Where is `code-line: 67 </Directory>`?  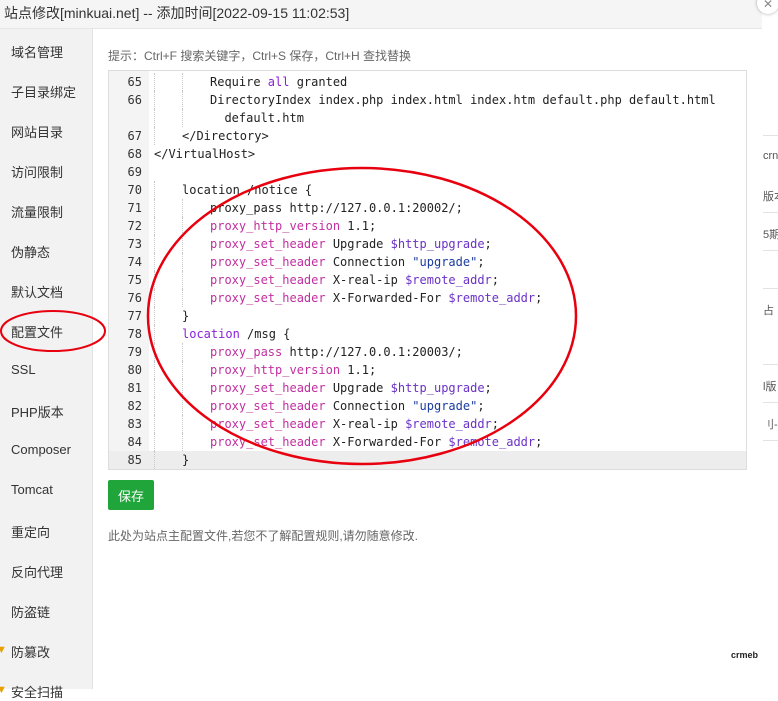 code-line: 67 </Directory> is located at coordinates (427, 136).